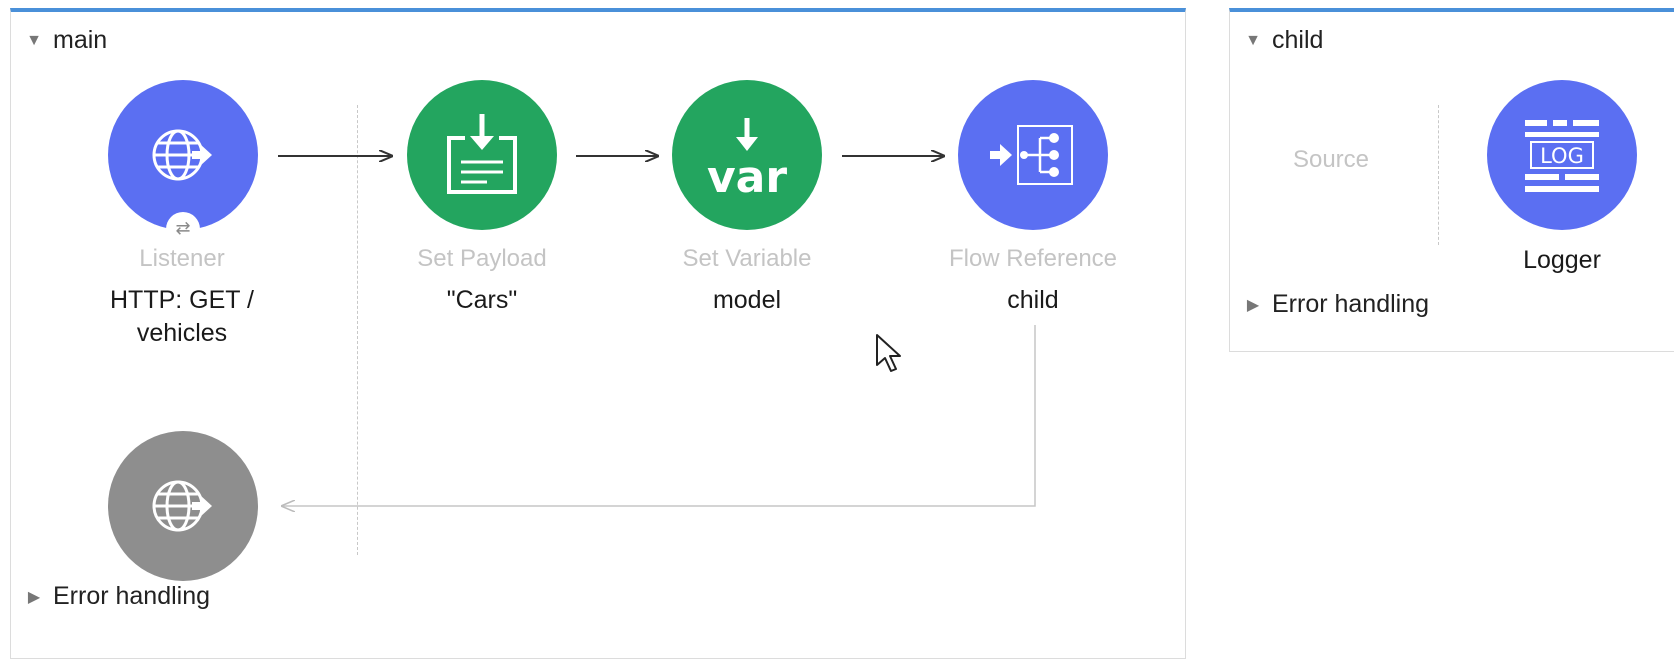 The height and width of the screenshot is (664, 1674). I want to click on logger-node: LOG, so click(1562, 155).